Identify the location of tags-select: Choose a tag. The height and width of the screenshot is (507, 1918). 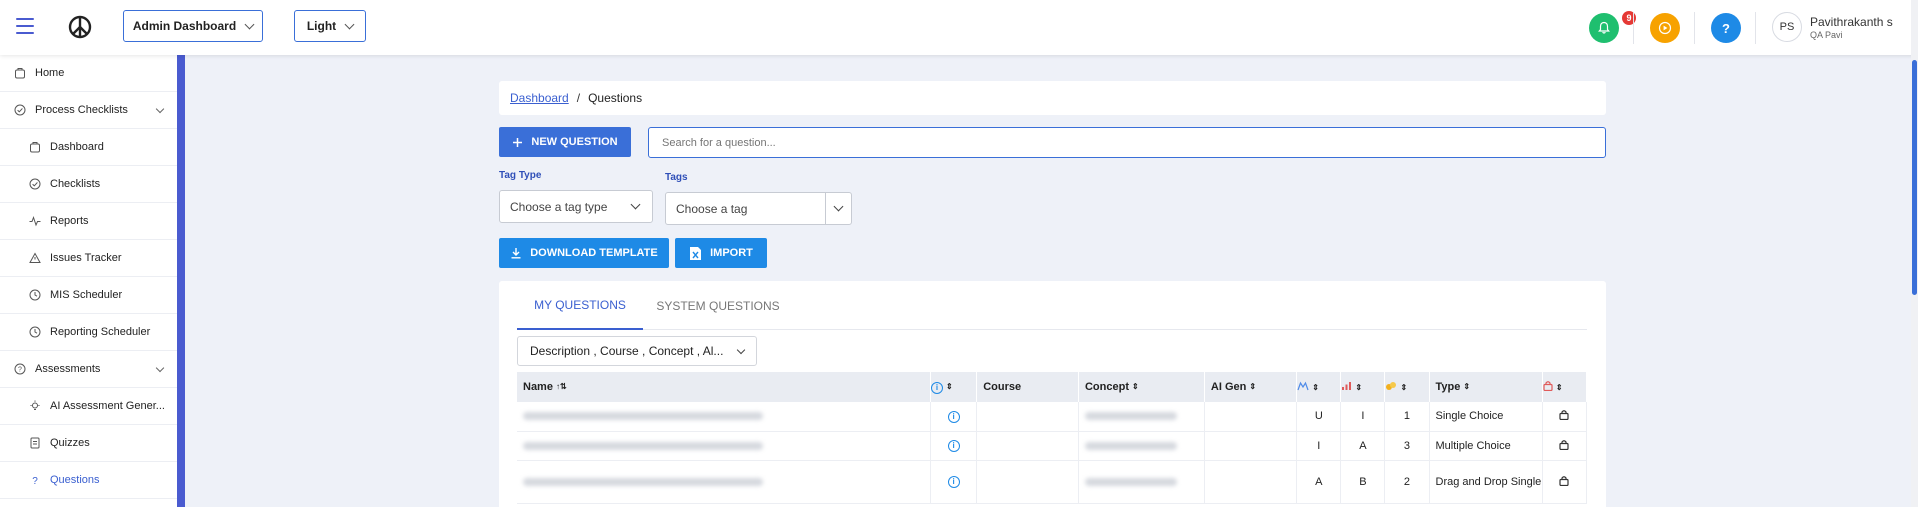
(758, 208).